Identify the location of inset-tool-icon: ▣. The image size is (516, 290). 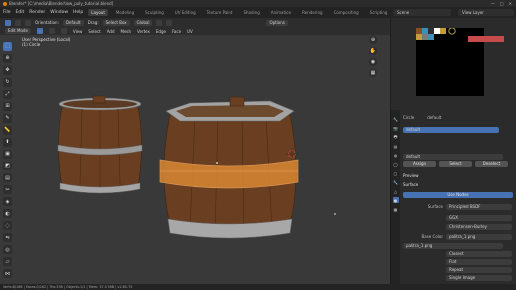
(7, 154).